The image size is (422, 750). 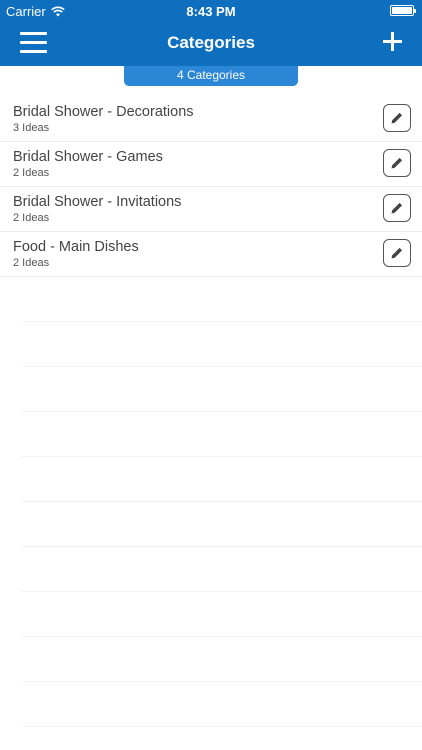 I want to click on battery-icon, so click(x=403, y=10).